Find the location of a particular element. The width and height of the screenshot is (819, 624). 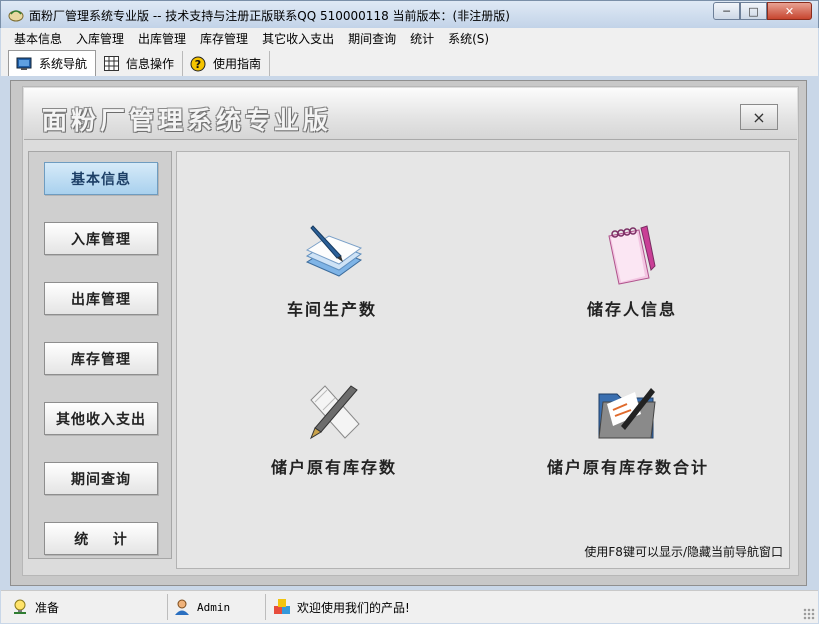

user-icon is located at coordinates (182, 607).